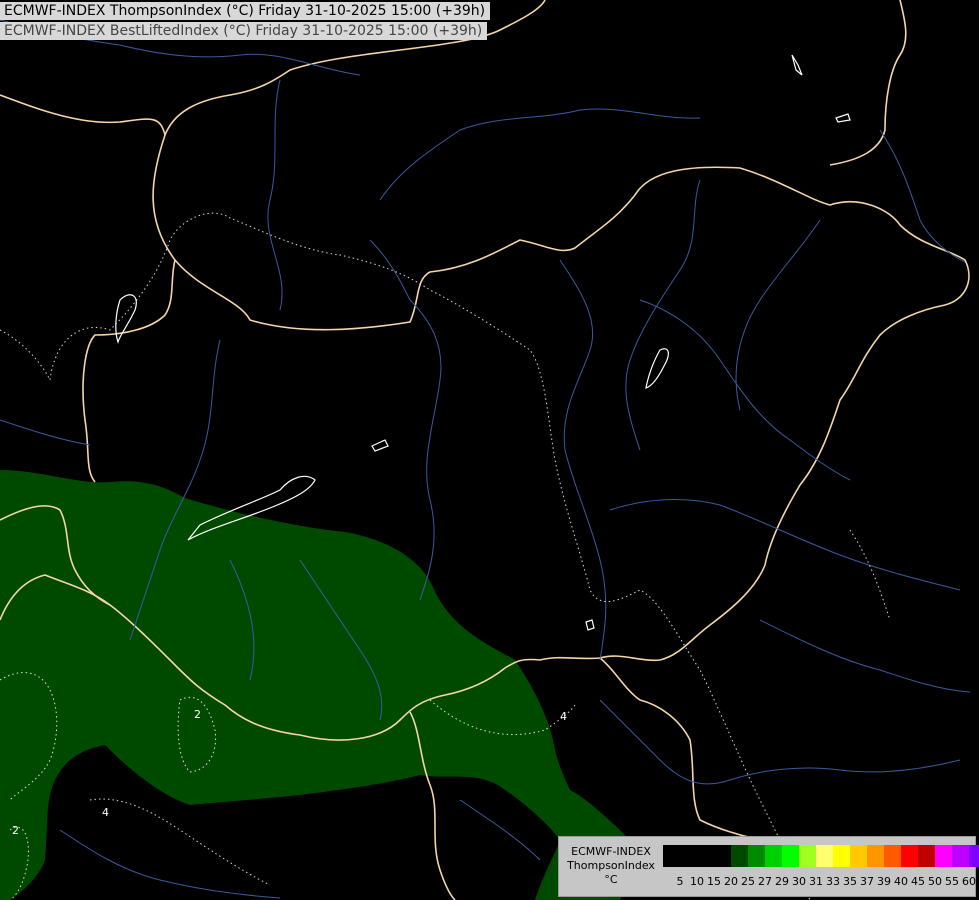  I want to click on legend-parameter: ThompsonIndex, so click(611, 865).